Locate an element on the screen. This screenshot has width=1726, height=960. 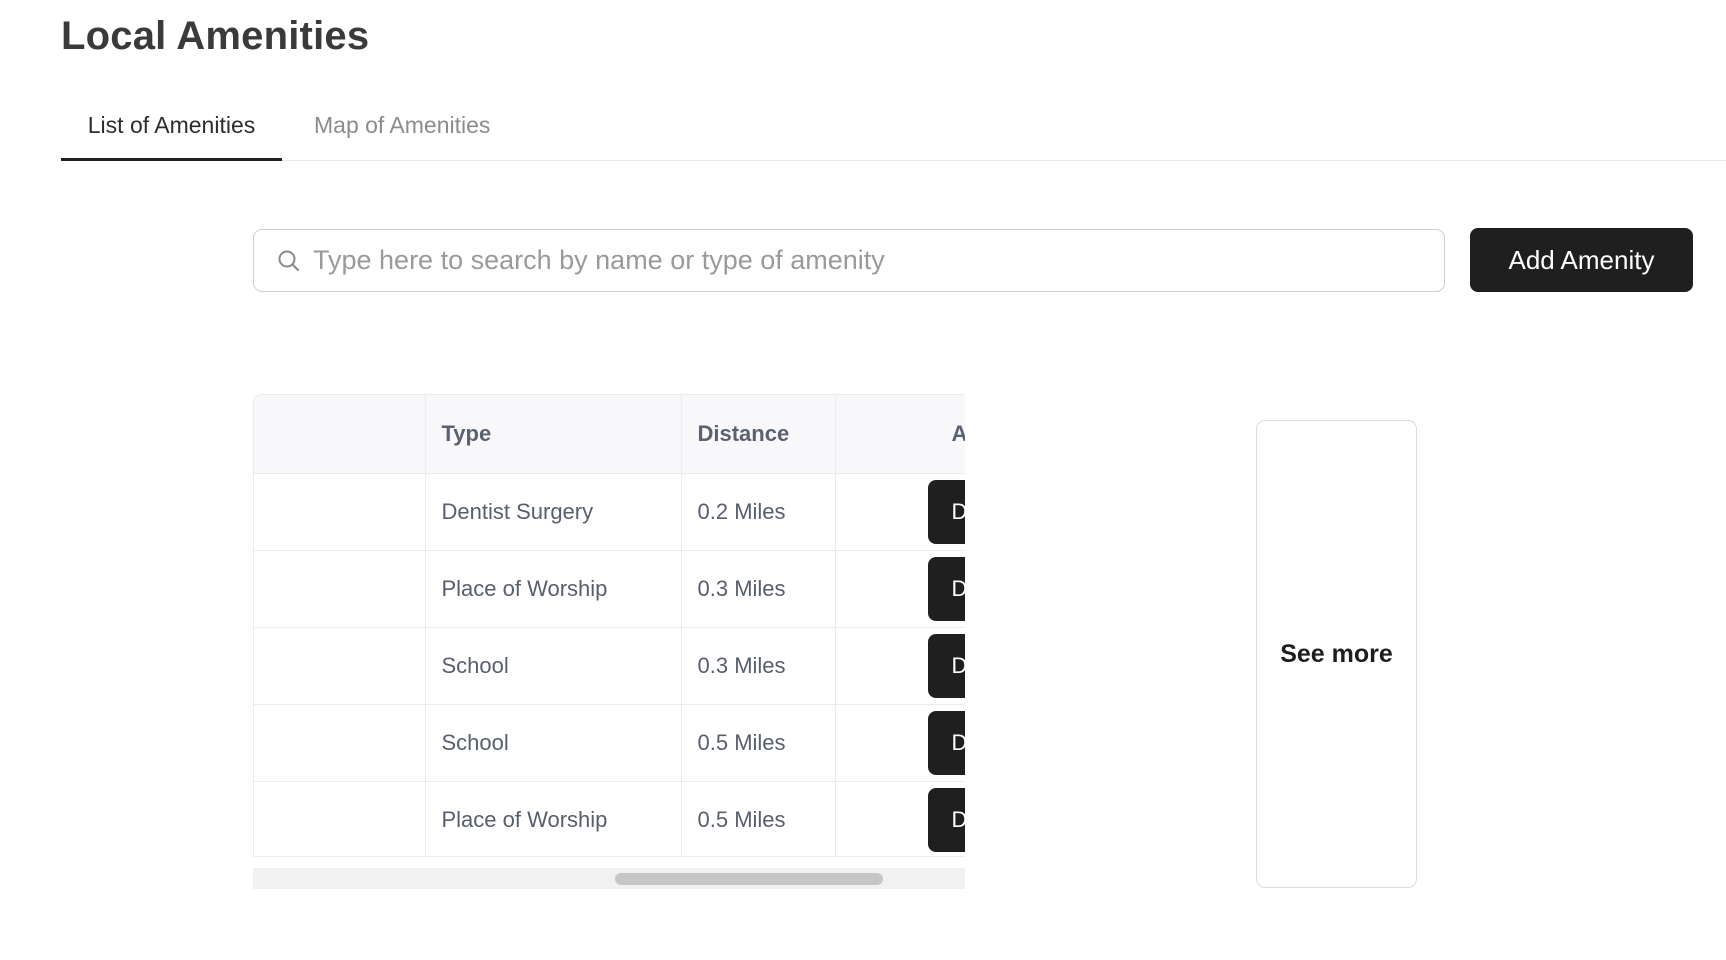
column-header-distance: Distance is located at coordinates (758, 434).